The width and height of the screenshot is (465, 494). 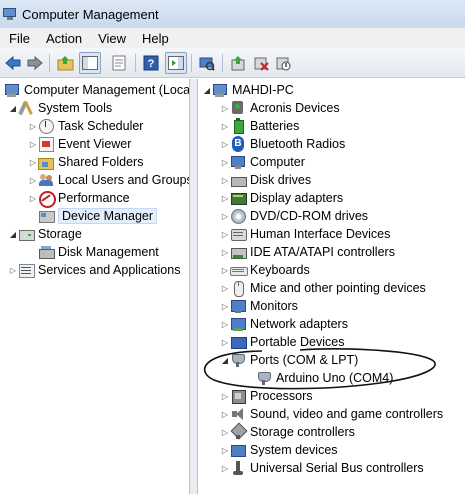 I want to click on tree-item-task-scheduler: ▷ Task Scheduler, so click(x=85, y=126).